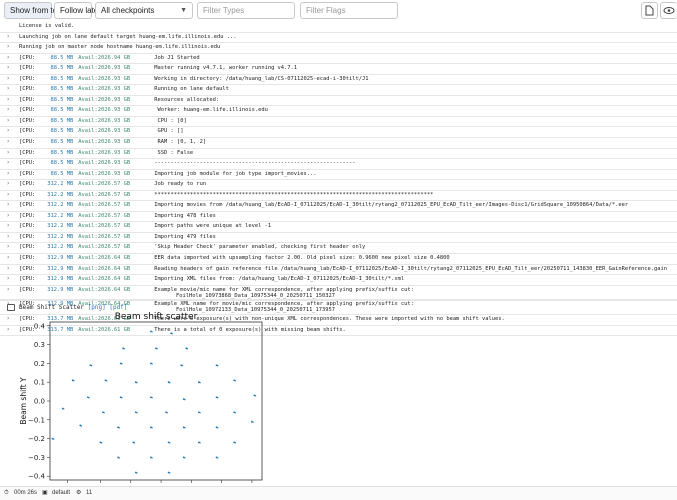  Describe the element at coordinates (36, 458) in the screenshot. I see `y-tick-label: −0.3` at that location.